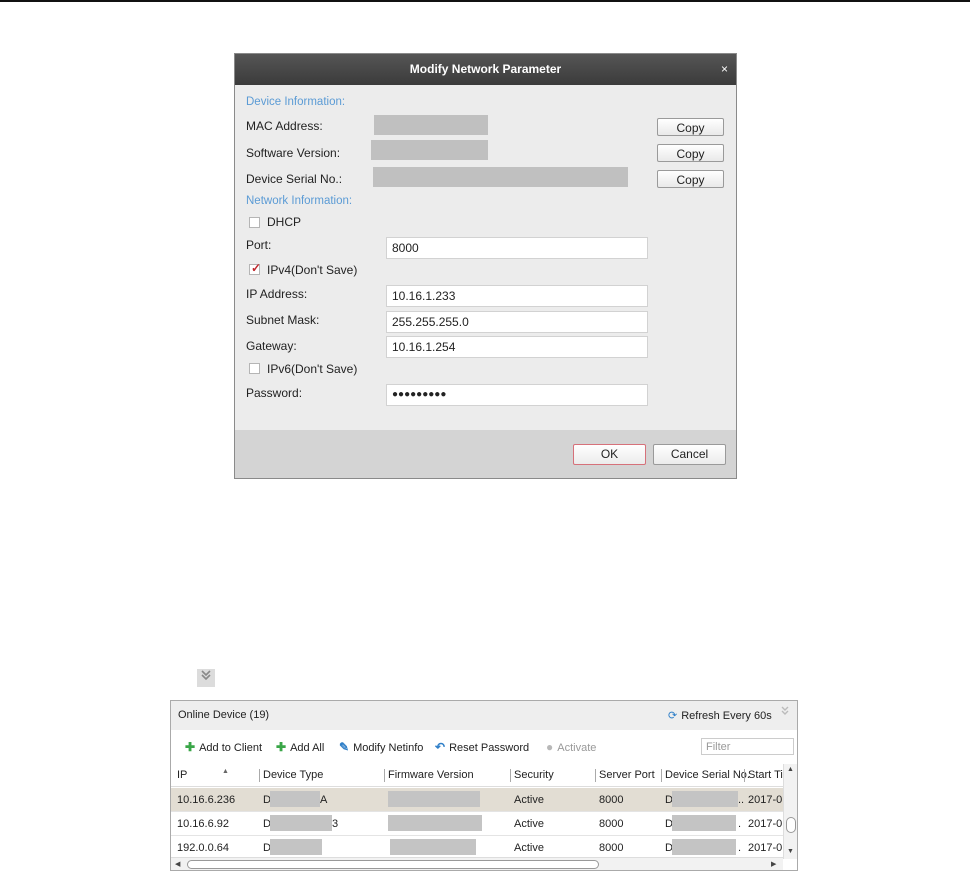  What do you see at coordinates (747, 746) in the screenshot?
I see `filter-input` at bounding box center [747, 746].